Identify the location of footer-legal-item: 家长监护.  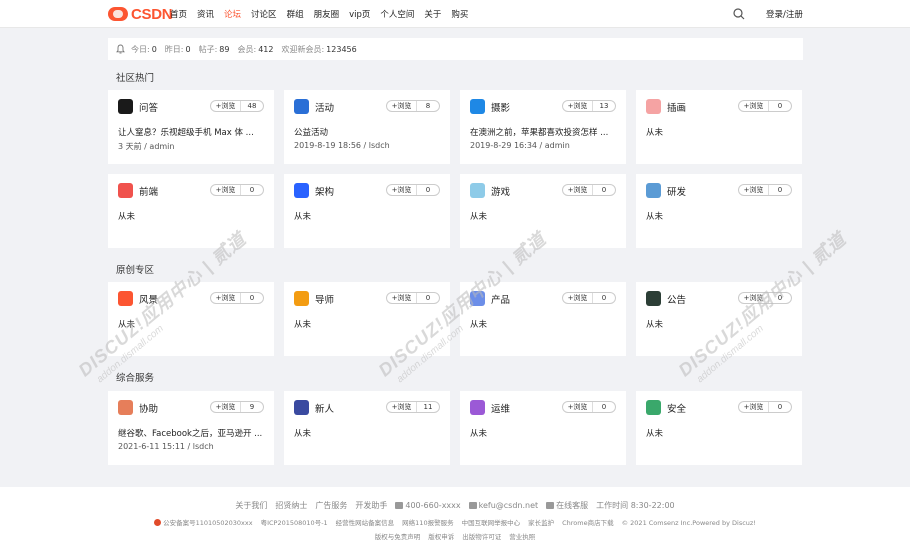
(541, 523).